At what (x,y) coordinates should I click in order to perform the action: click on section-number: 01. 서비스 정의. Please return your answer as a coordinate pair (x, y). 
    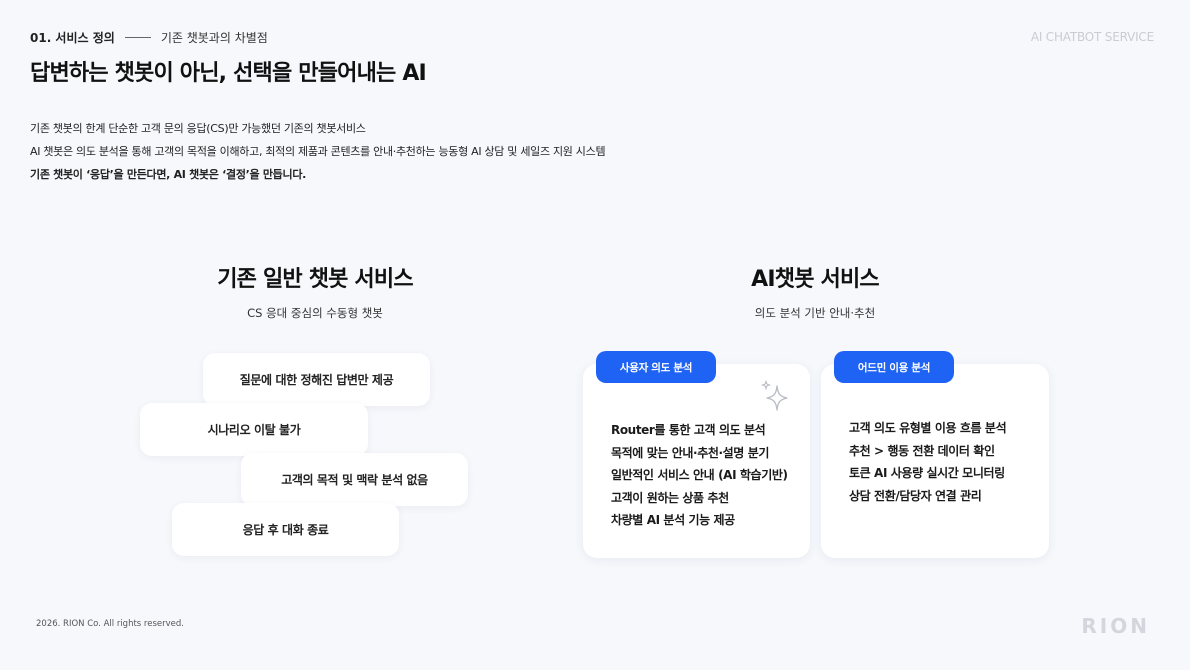
    Looking at the image, I should click on (72, 38).